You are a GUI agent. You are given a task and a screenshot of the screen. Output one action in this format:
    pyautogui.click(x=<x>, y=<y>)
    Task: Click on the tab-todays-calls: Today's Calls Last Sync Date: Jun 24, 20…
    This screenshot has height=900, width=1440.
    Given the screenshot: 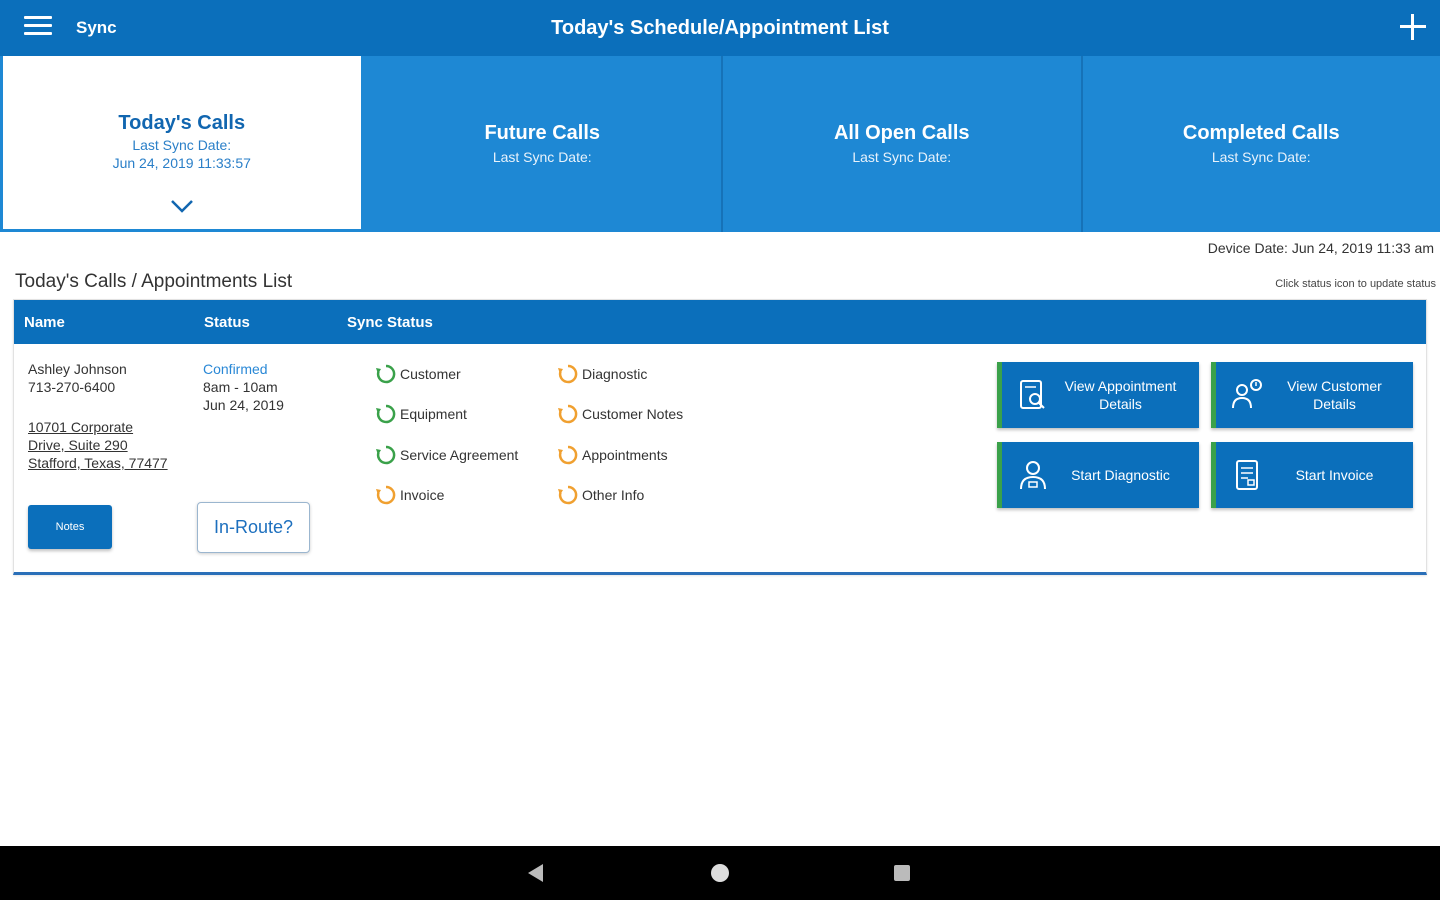 What is the action you would take?
    pyautogui.click(x=182, y=144)
    